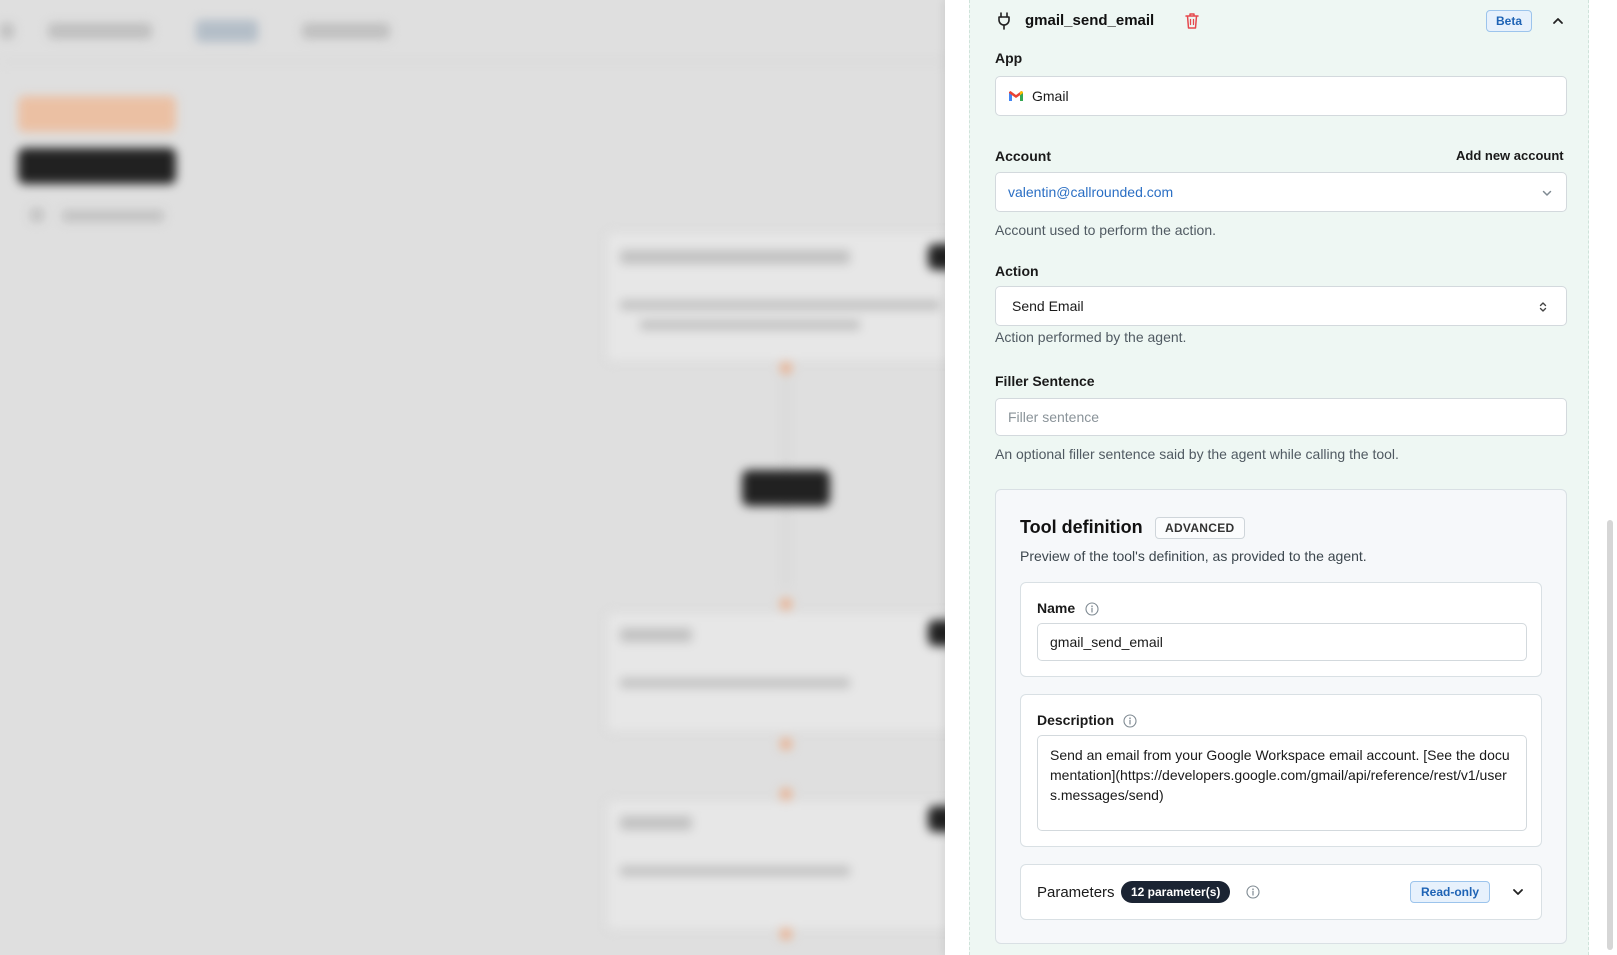  Describe the element at coordinates (1281, 192) in the screenshot. I see `account-select: valentin@callrounded.com` at that location.